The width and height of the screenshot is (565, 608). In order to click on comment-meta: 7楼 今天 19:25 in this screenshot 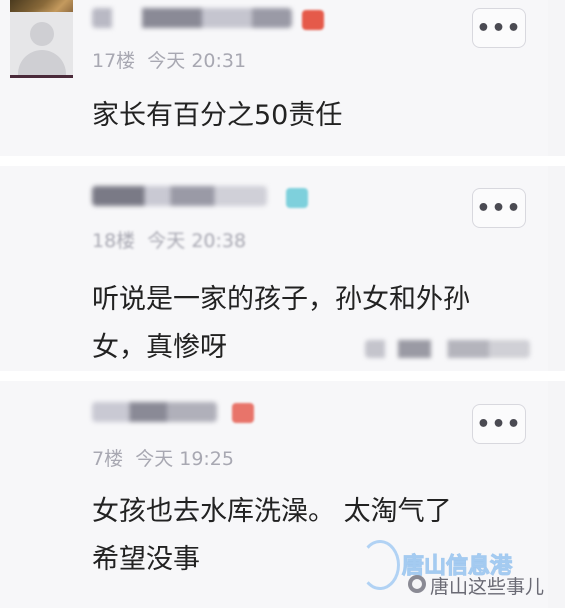, I will do `click(163, 457)`.